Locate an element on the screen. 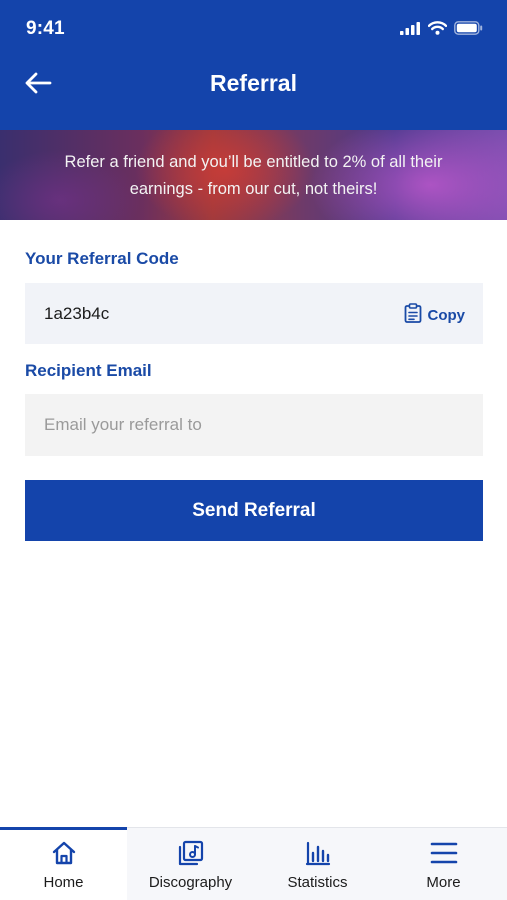 The image size is (507, 900). tab-statistics-label: Statistics is located at coordinates (317, 882).